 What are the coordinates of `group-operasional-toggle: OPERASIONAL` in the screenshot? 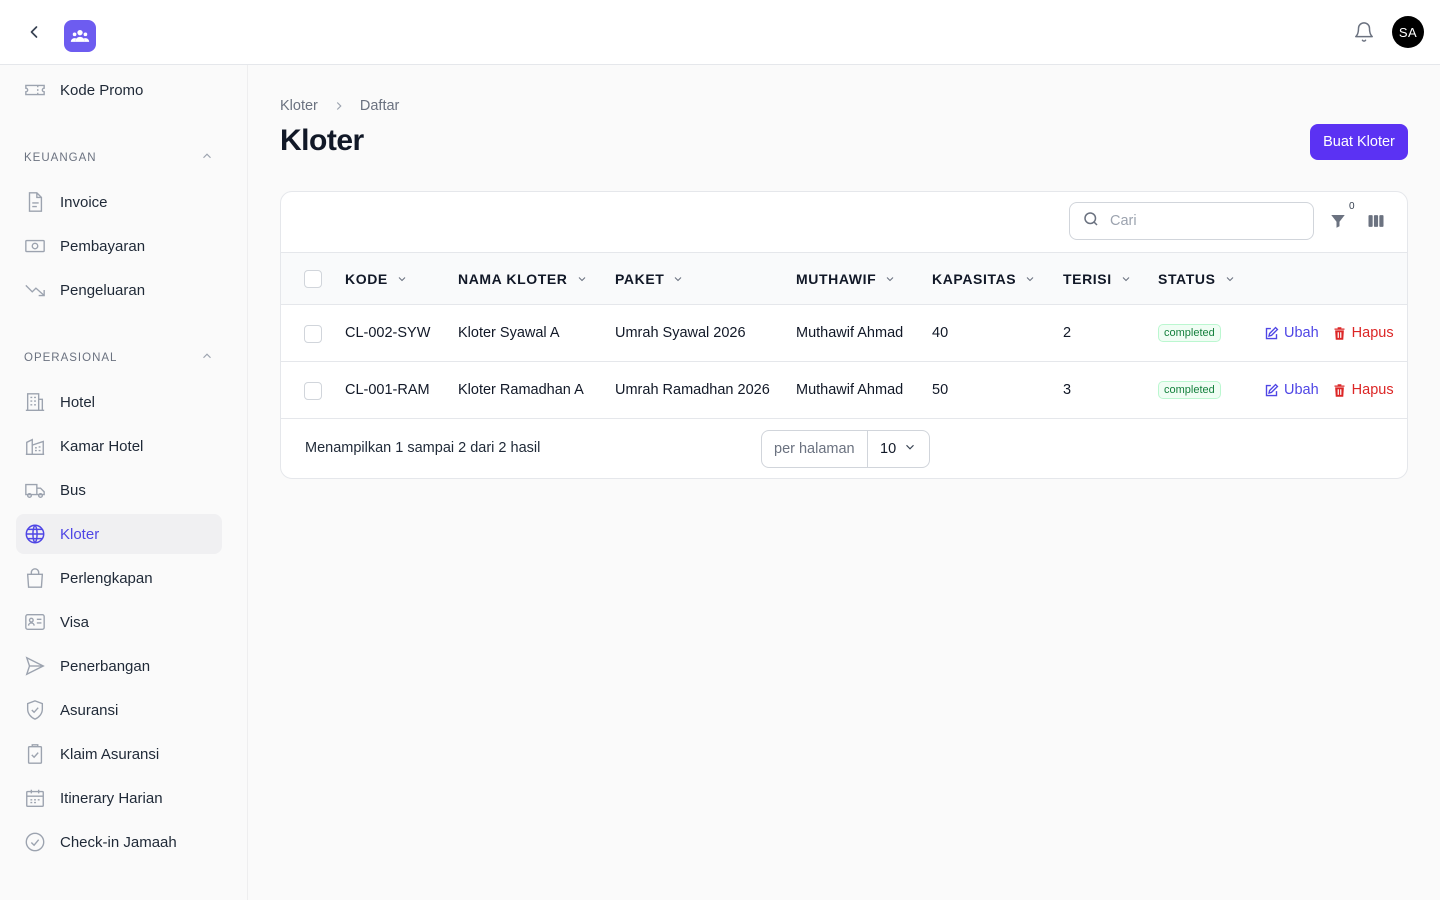 It's located at (119, 358).